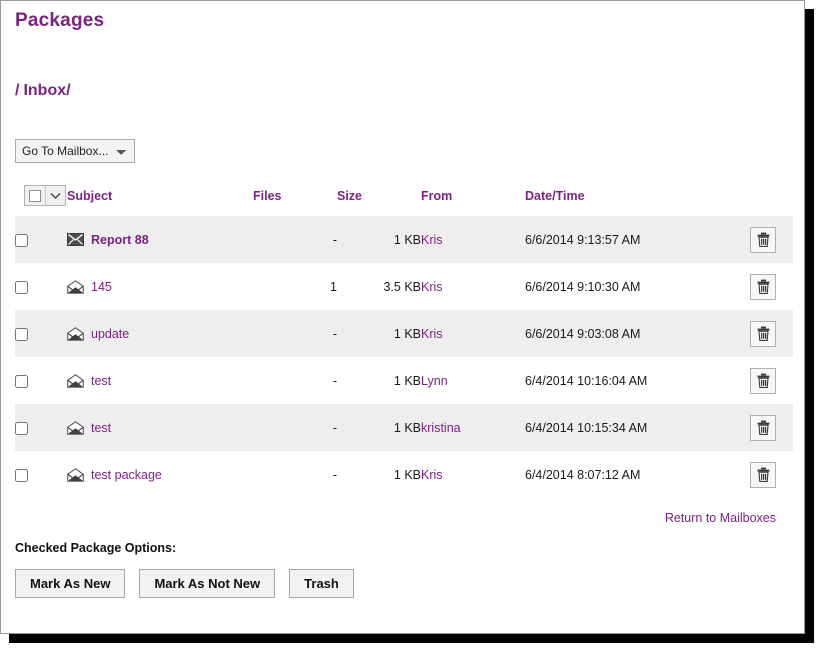 Image resolution: width=821 pixels, height=650 pixels. I want to click on column-header-size: Size, so click(379, 200).